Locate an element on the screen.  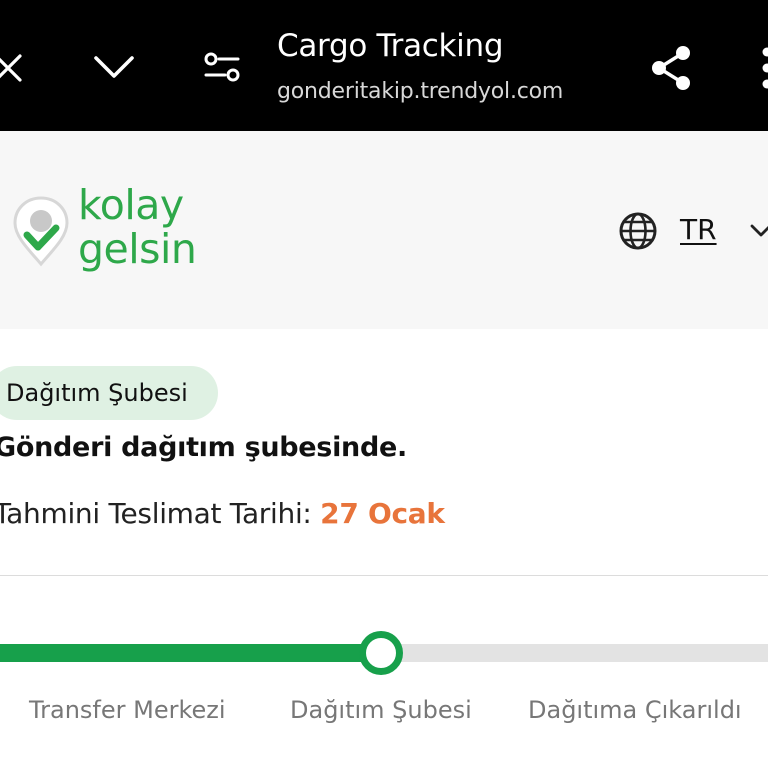
share-icon is located at coordinates (671, 68).